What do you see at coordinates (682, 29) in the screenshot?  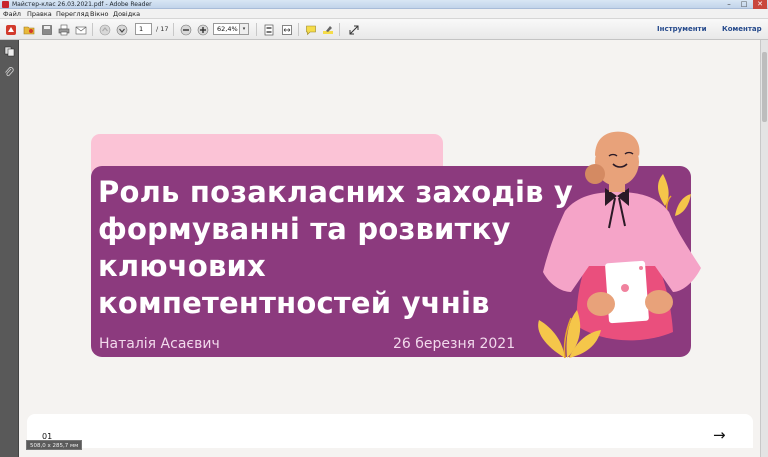 I see `tools-button: Інструменти` at bounding box center [682, 29].